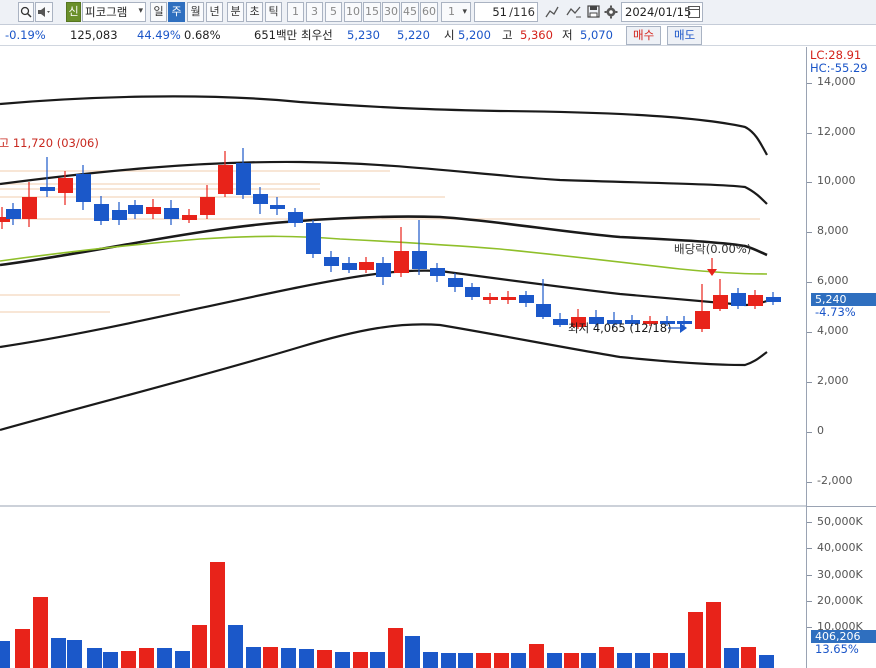 This screenshot has width=876, height=668. Describe the element at coordinates (176, 12) in the screenshot. I see `tab-week: 주` at that location.